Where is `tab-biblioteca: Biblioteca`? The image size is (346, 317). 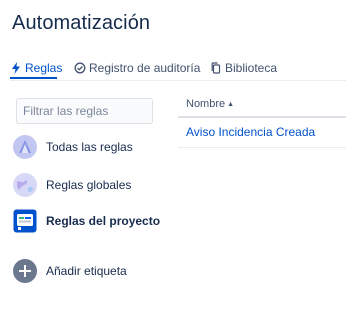
tab-biblioteca: Biblioteca is located at coordinates (243, 68).